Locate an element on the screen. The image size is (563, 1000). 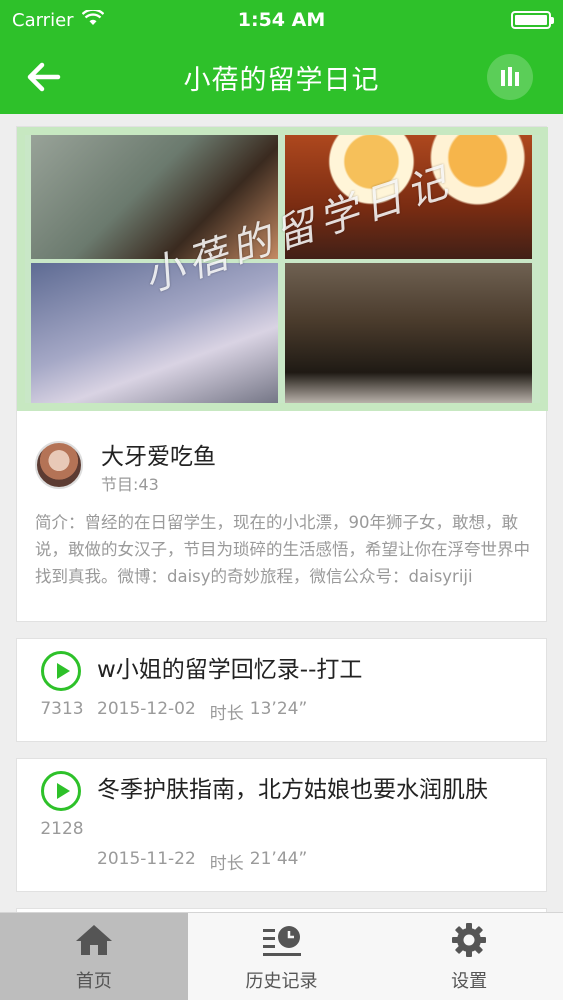
tab-settings: 设置 is located at coordinates (469, 956).